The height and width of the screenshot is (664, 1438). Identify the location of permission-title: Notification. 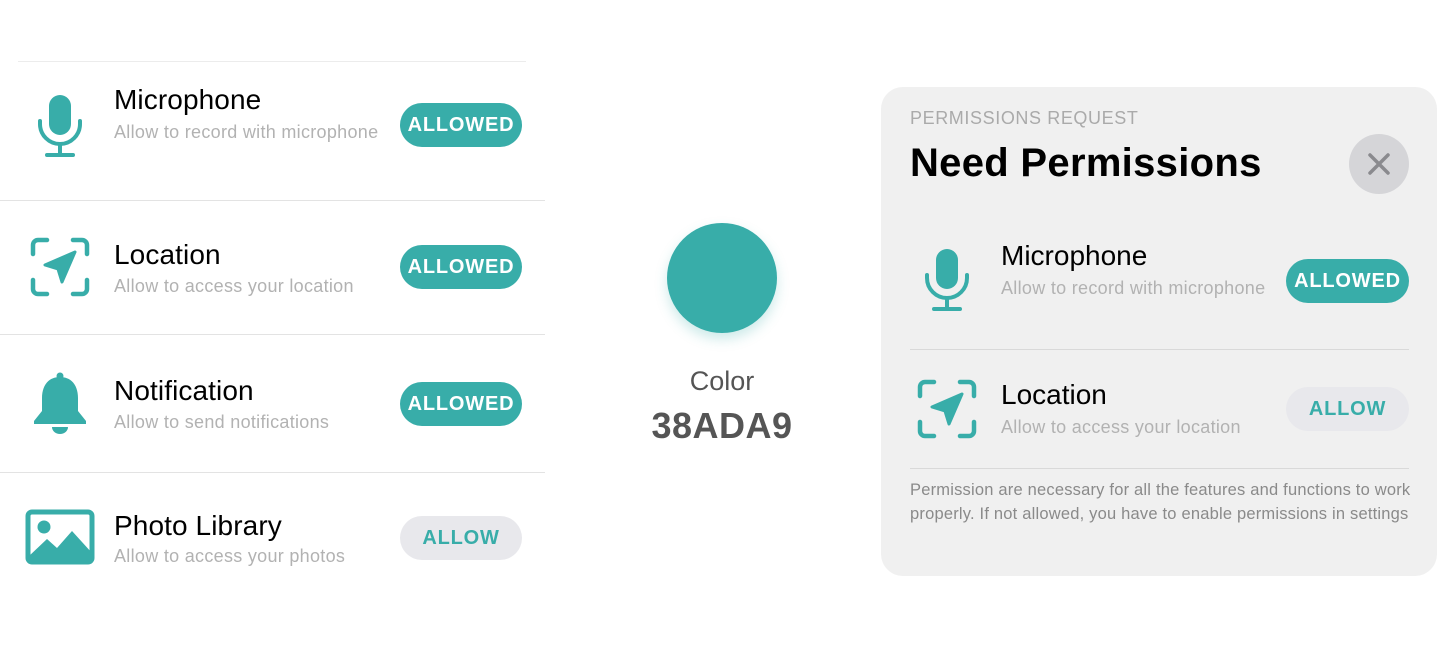
(184, 390).